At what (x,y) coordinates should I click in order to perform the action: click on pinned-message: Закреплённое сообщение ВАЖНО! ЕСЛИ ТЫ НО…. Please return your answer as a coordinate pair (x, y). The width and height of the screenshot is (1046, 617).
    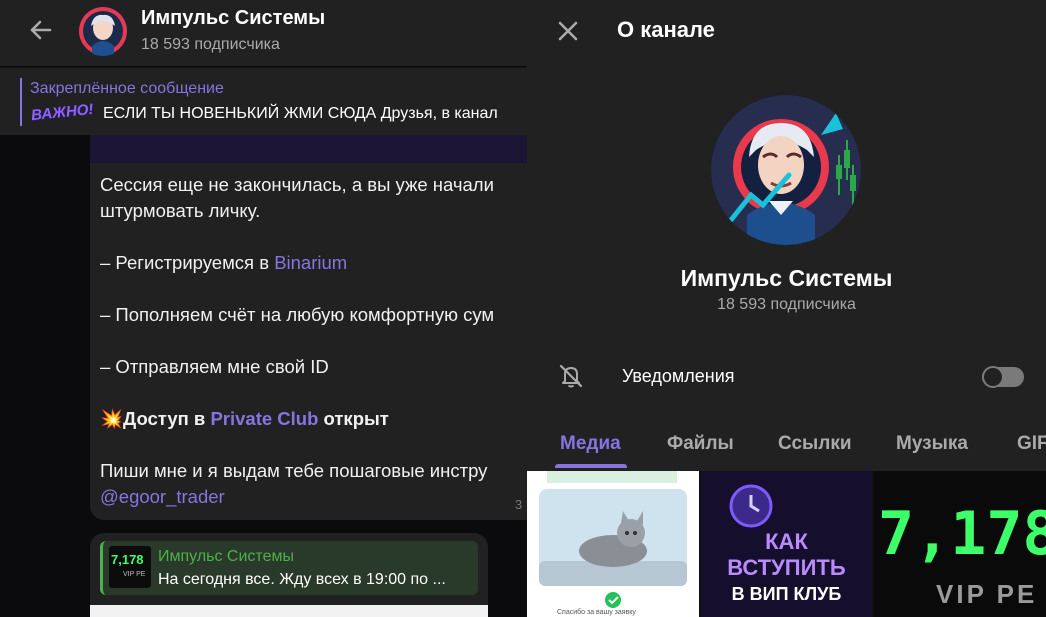
    Looking at the image, I should click on (263, 101).